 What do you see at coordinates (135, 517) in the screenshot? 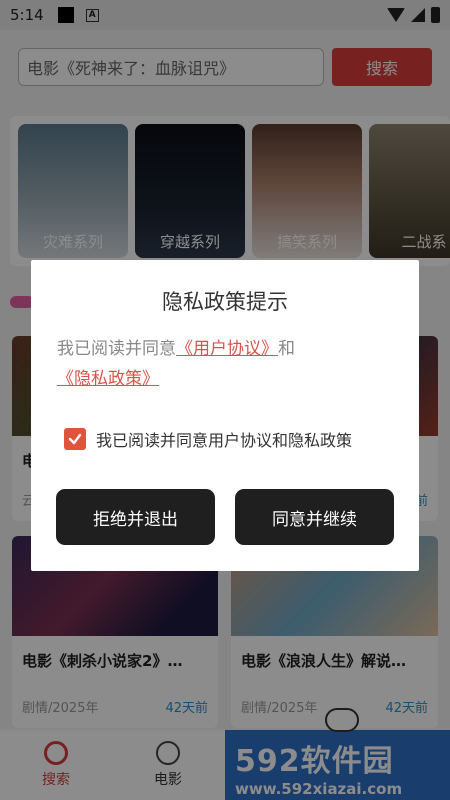
I see `reject-exit-button: 拒绝并退出` at bounding box center [135, 517].